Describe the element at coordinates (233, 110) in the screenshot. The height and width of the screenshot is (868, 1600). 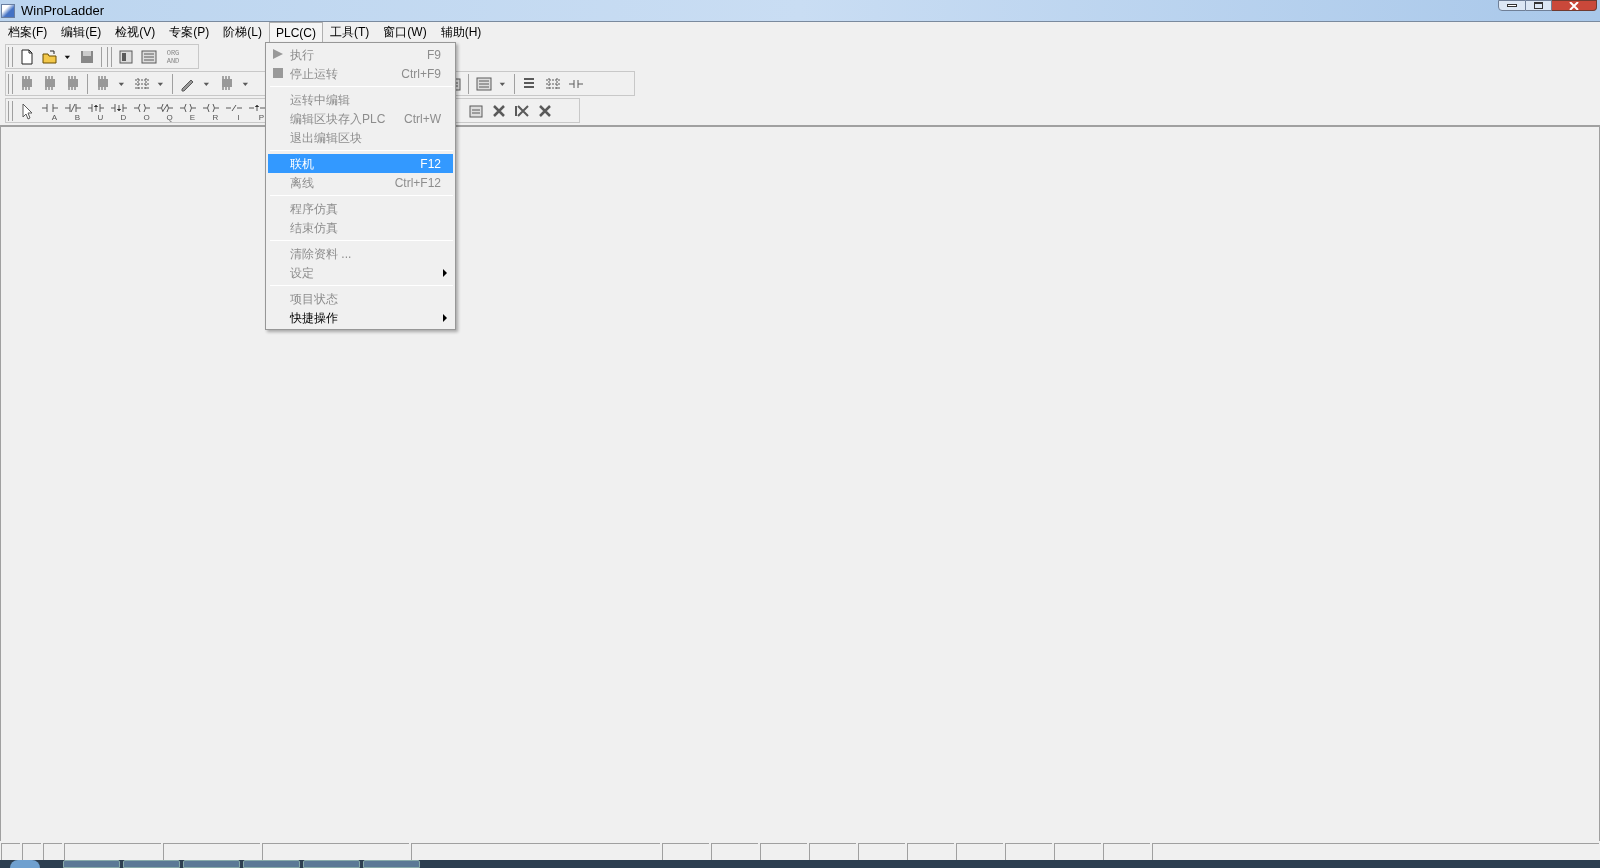
I see `ladder-symbol-button: I` at that location.